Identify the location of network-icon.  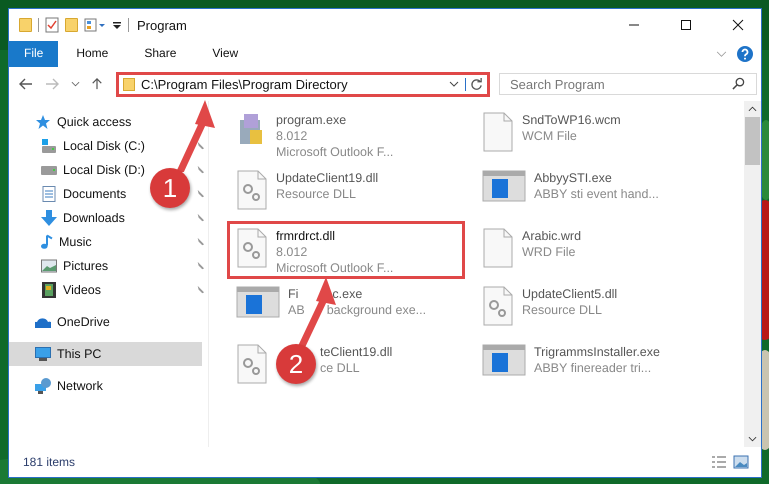
(43, 386).